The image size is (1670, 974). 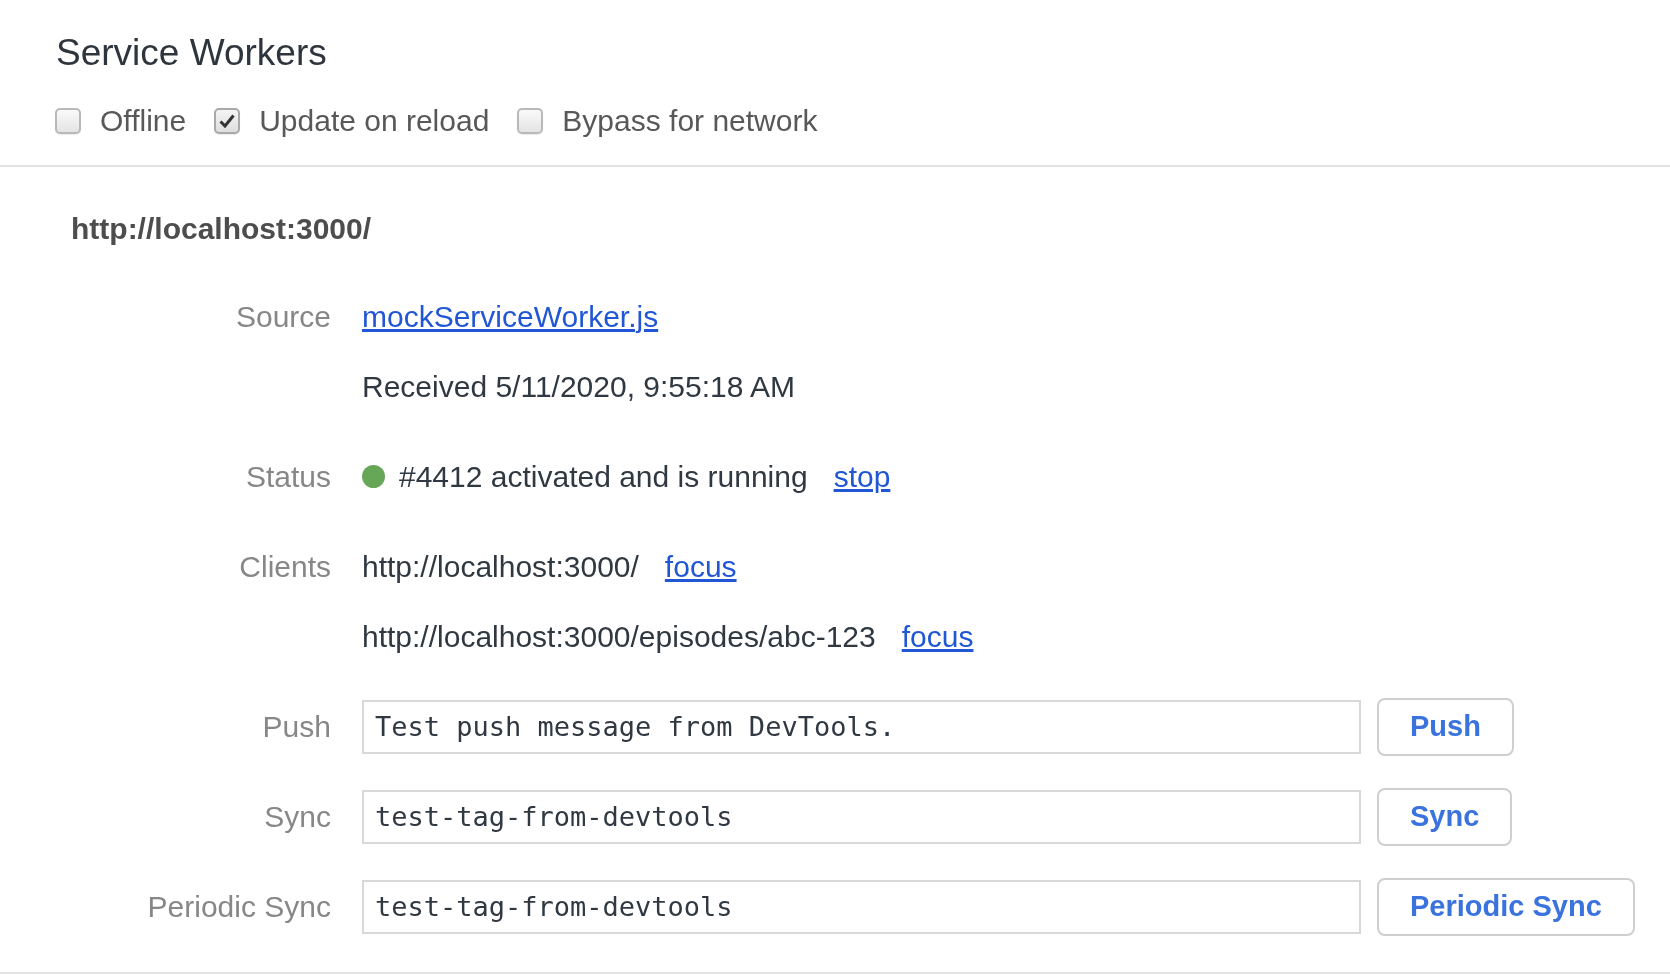 What do you see at coordinates (221, 229) in the screenshot?
I see `scope-url: http://localhost:3000/` at bounding box center [221, 229].